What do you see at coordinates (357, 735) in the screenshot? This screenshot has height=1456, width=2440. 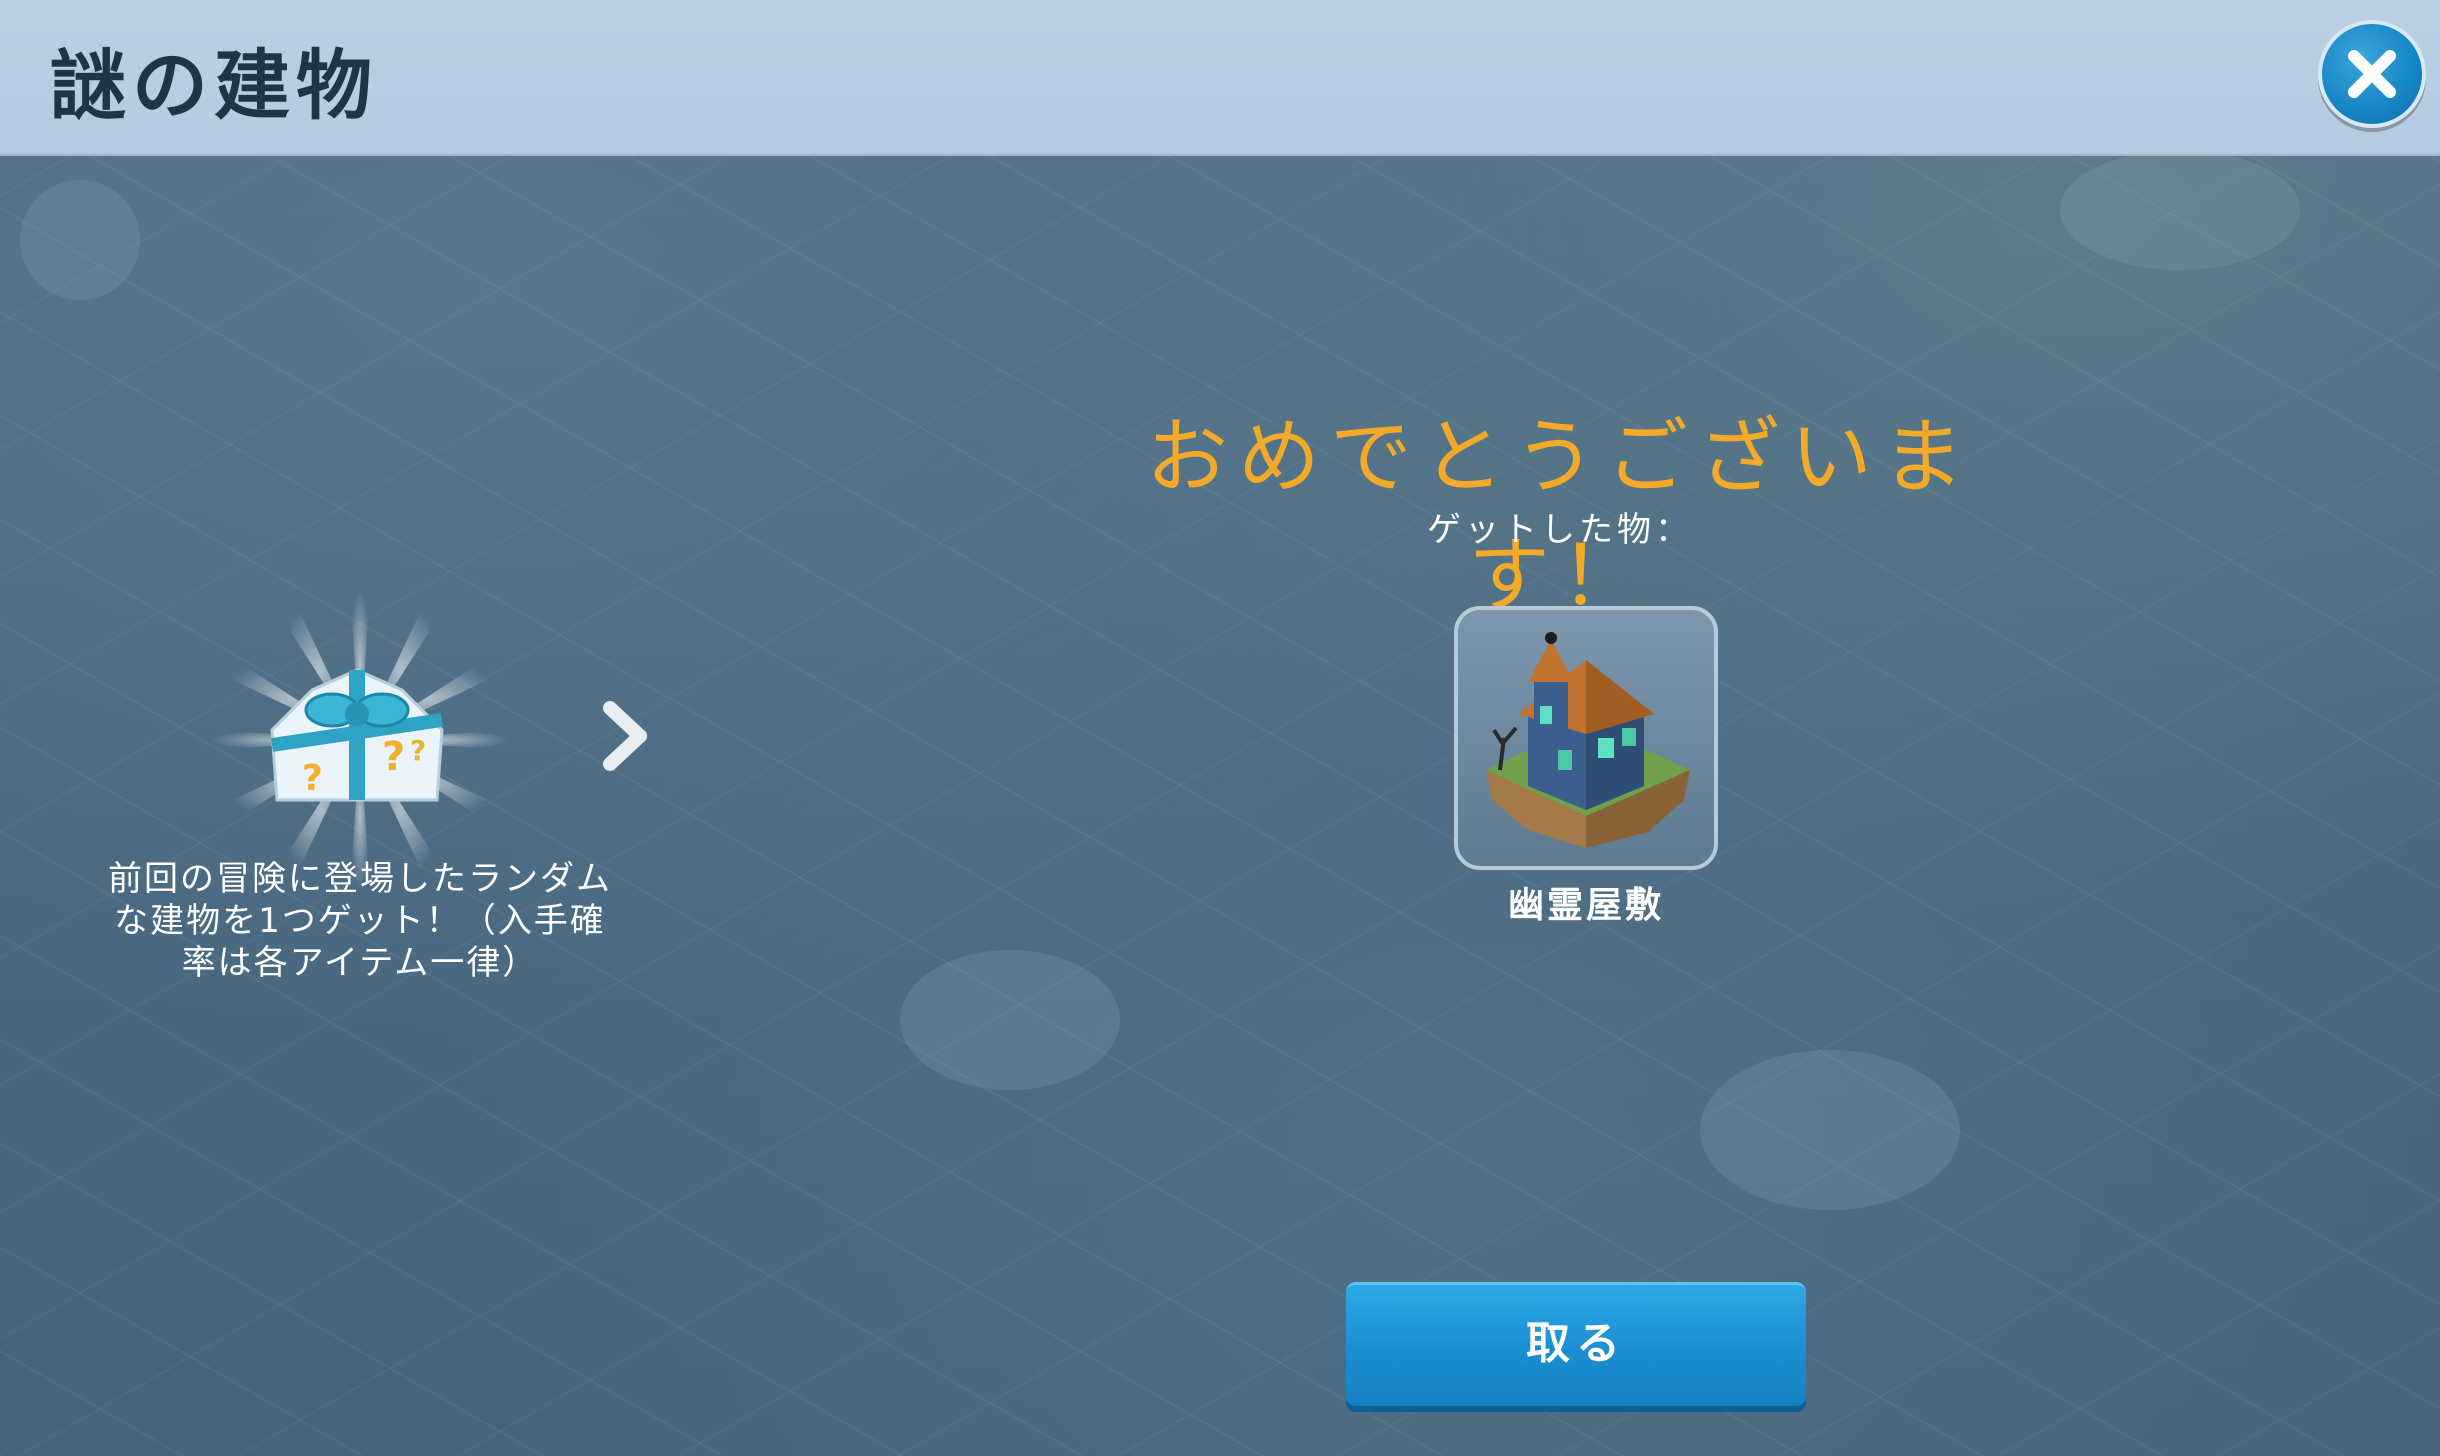 I see `gift-box-icon: ? ? ?` at bounding box center [357, 735].